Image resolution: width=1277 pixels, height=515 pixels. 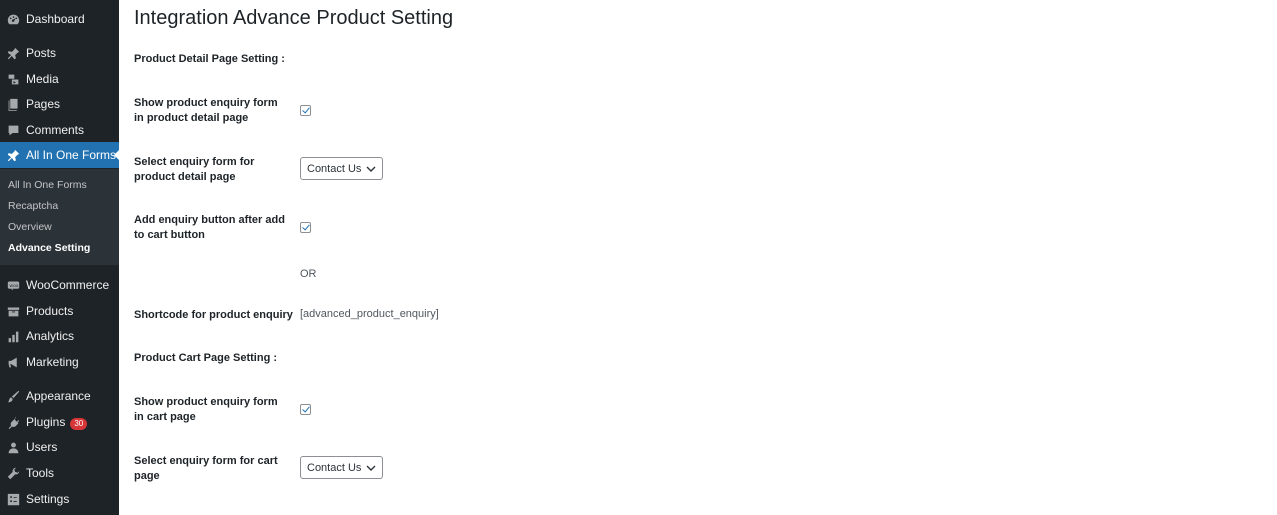 What do you see at coordinates (55, 130) in the screenshot?
I see `menu-label: Comments` at bounding box center [55, 130].